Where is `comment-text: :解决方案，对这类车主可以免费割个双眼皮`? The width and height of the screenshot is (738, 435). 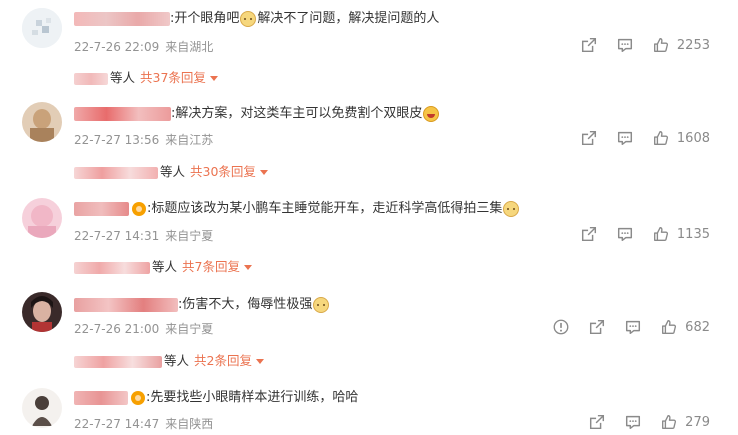
comment-text: :解决方案，对这类车主可以免费割个双眼皮 is located at coordinates (297, 113).